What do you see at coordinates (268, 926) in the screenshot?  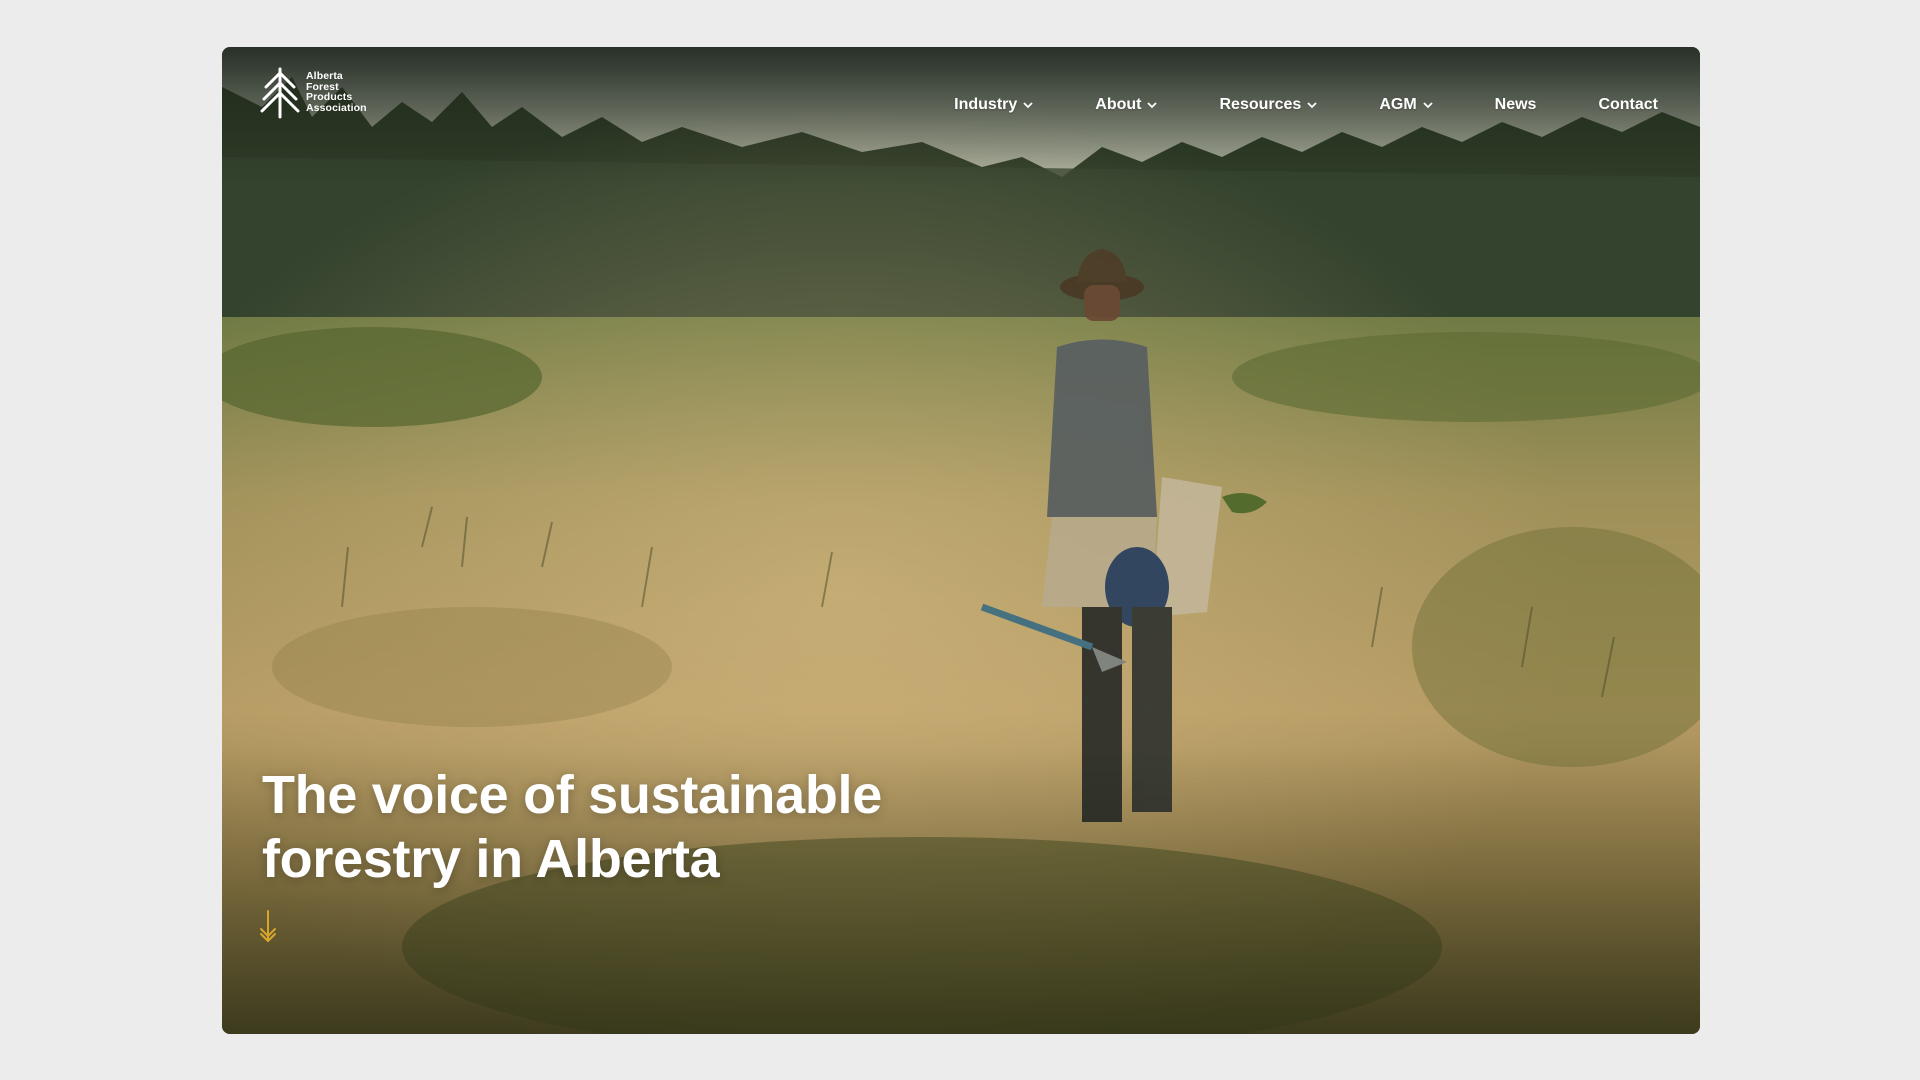 I see `arrow-down-icon` at bounding box center [268, 926].